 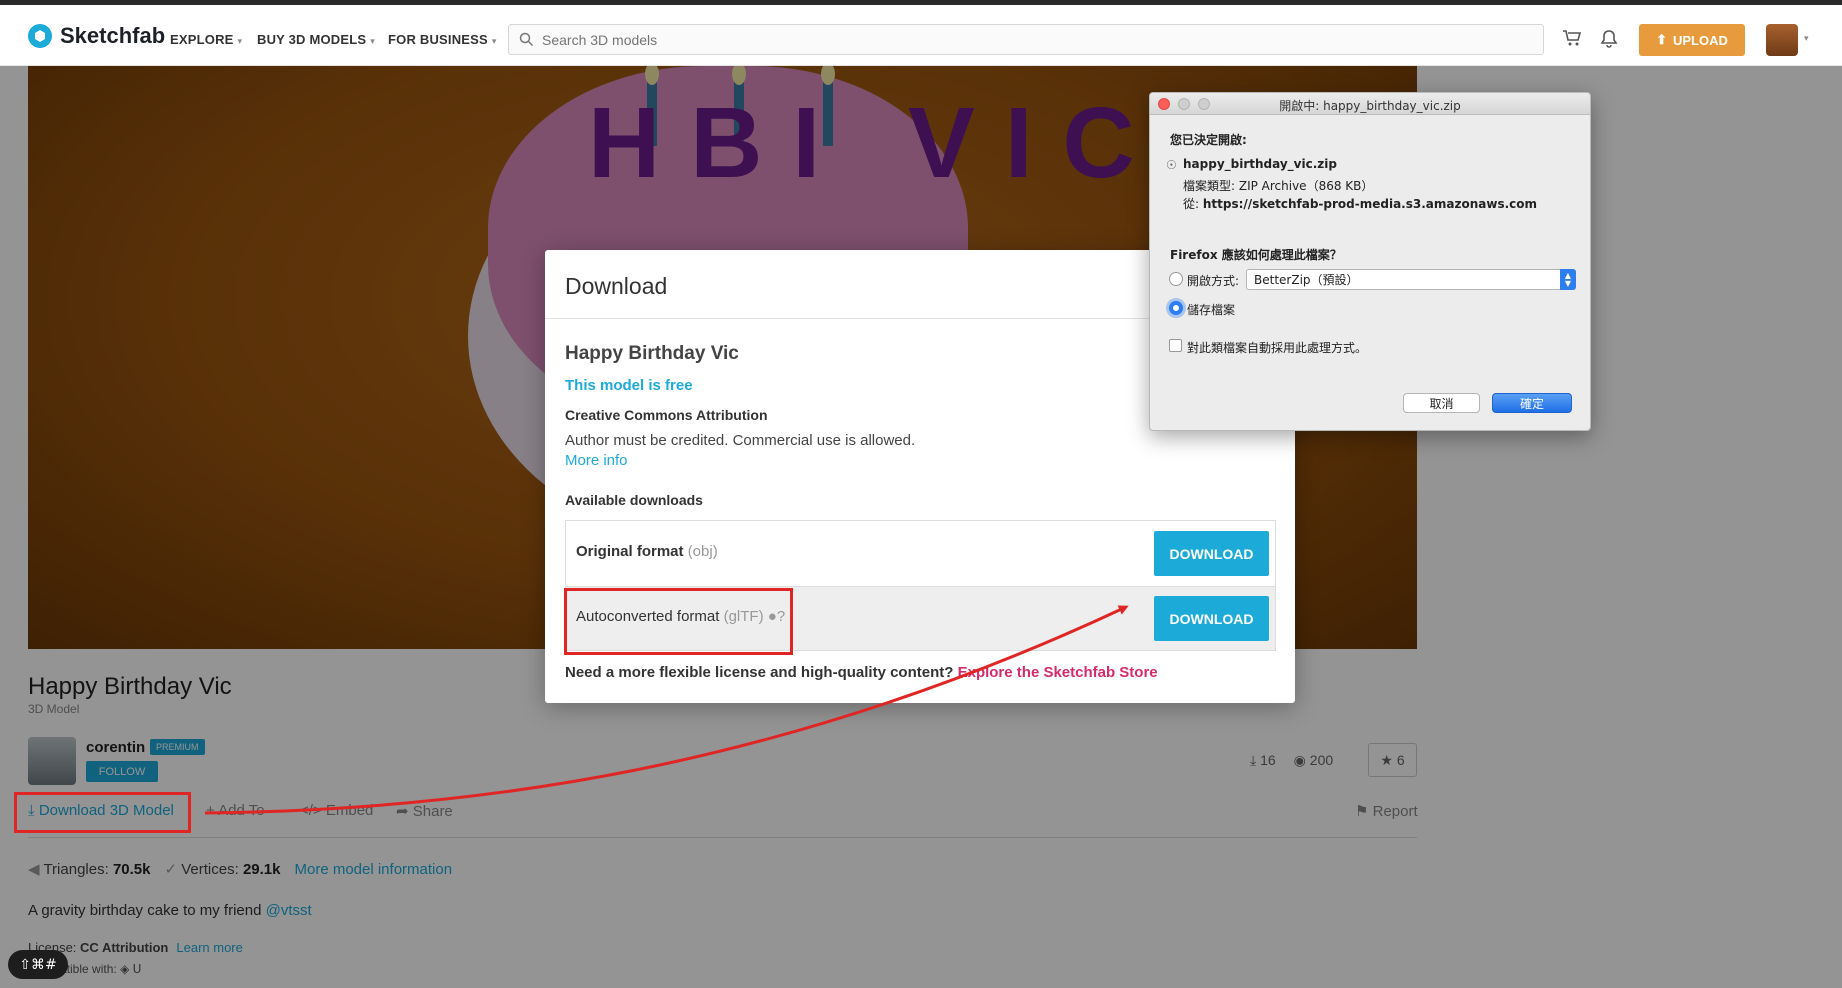 I want to click on annotation-arrow, so click(x=666, y=710).